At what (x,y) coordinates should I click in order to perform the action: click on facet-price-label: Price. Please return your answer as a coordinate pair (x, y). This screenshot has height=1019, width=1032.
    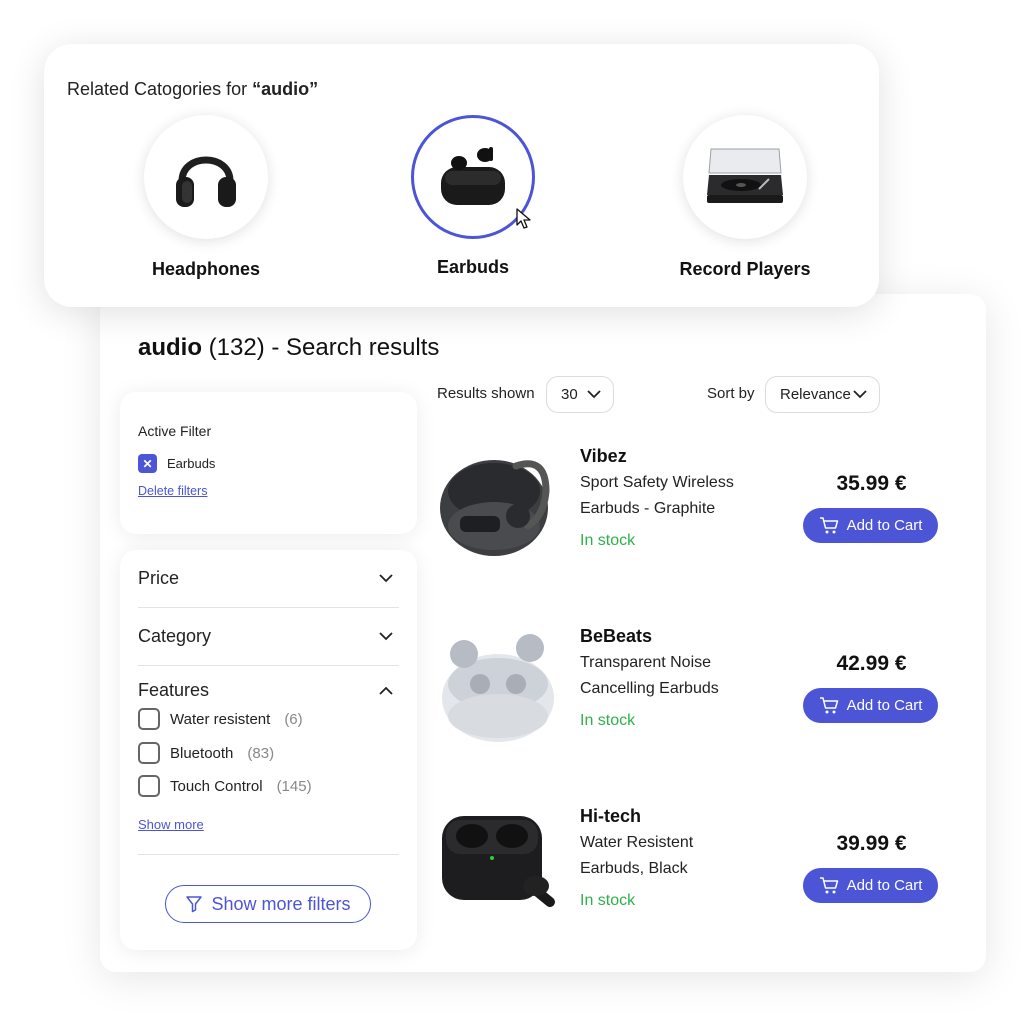
    Looking at the image, I should click on (159, 578).